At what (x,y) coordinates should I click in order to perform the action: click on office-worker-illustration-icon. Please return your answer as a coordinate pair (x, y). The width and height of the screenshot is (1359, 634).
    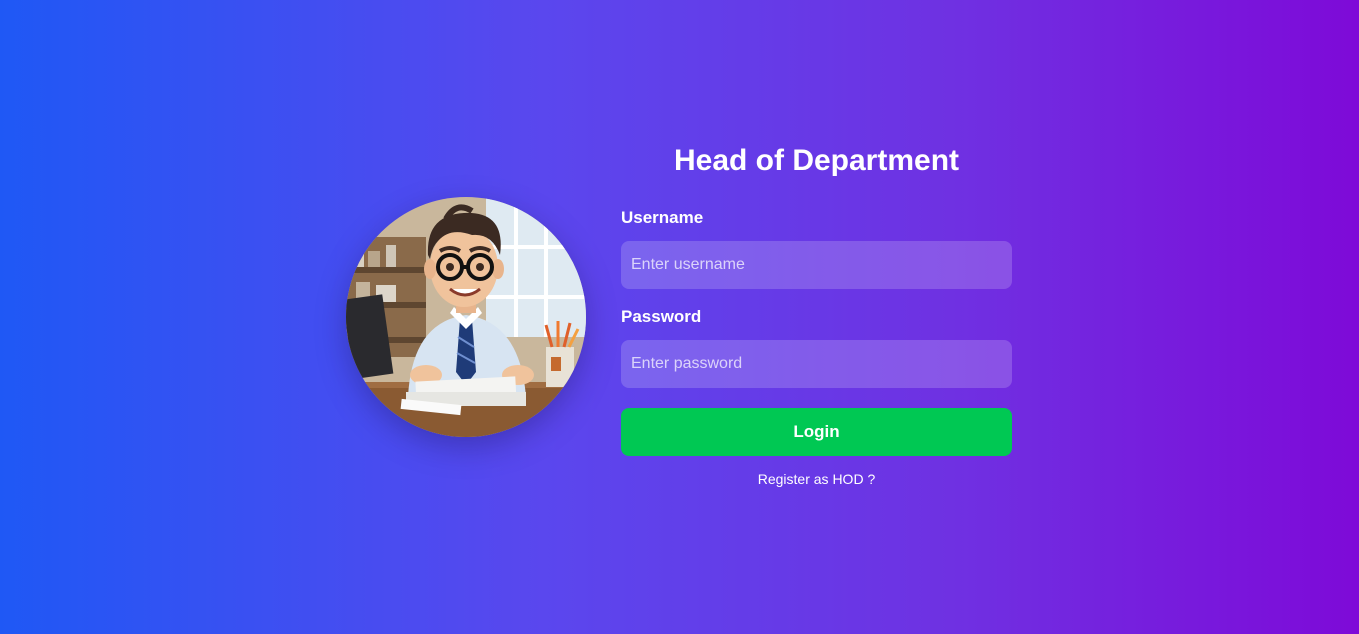
    Looking at the image, I should click on (466, 317).